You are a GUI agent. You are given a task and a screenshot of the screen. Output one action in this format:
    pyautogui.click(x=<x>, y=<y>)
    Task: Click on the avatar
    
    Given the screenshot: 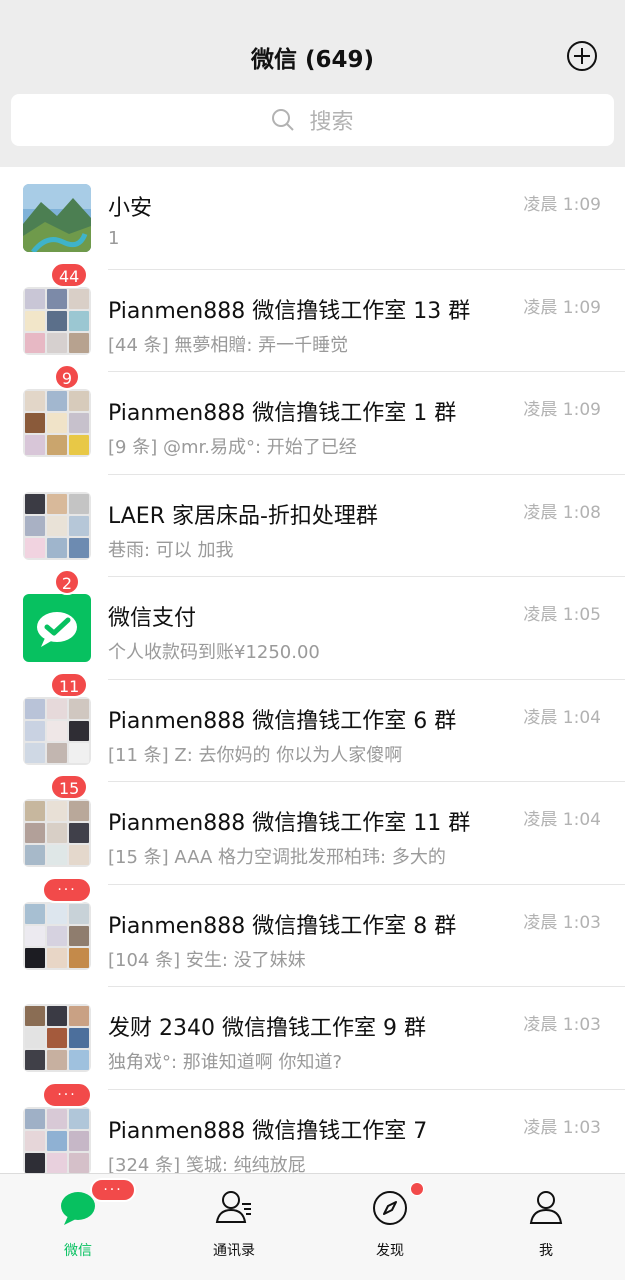 What is the action you would take?
    pyautogui.click(x=57, y=218)
    